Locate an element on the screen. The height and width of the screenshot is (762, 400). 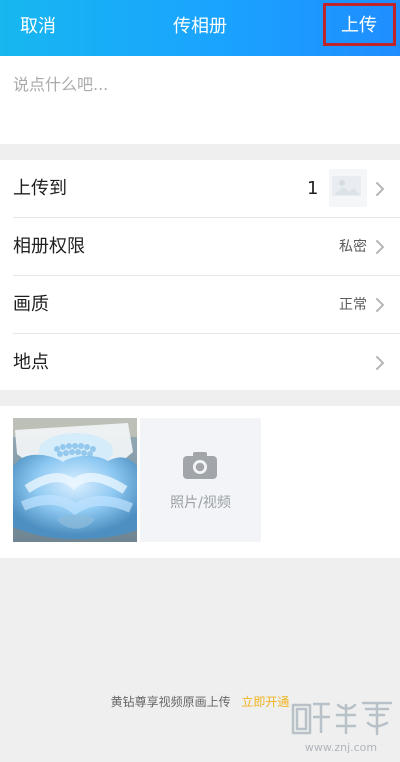
add-photo-video-tile: 照片/视频 is located at coordinates (200, 480).